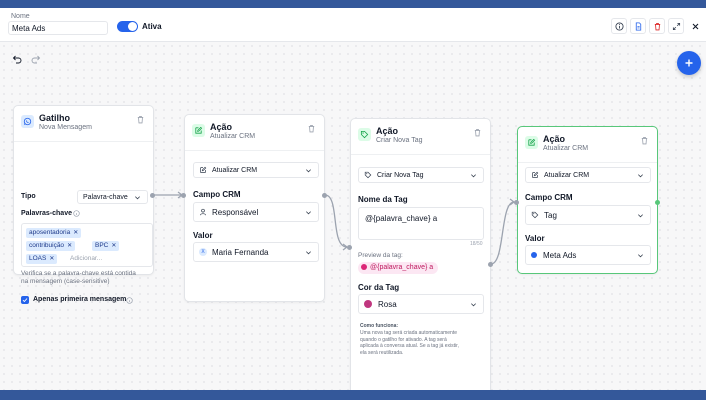 The width and height of the screenshot is (706, 400). I want to click on expand-button, so click(676, 26).